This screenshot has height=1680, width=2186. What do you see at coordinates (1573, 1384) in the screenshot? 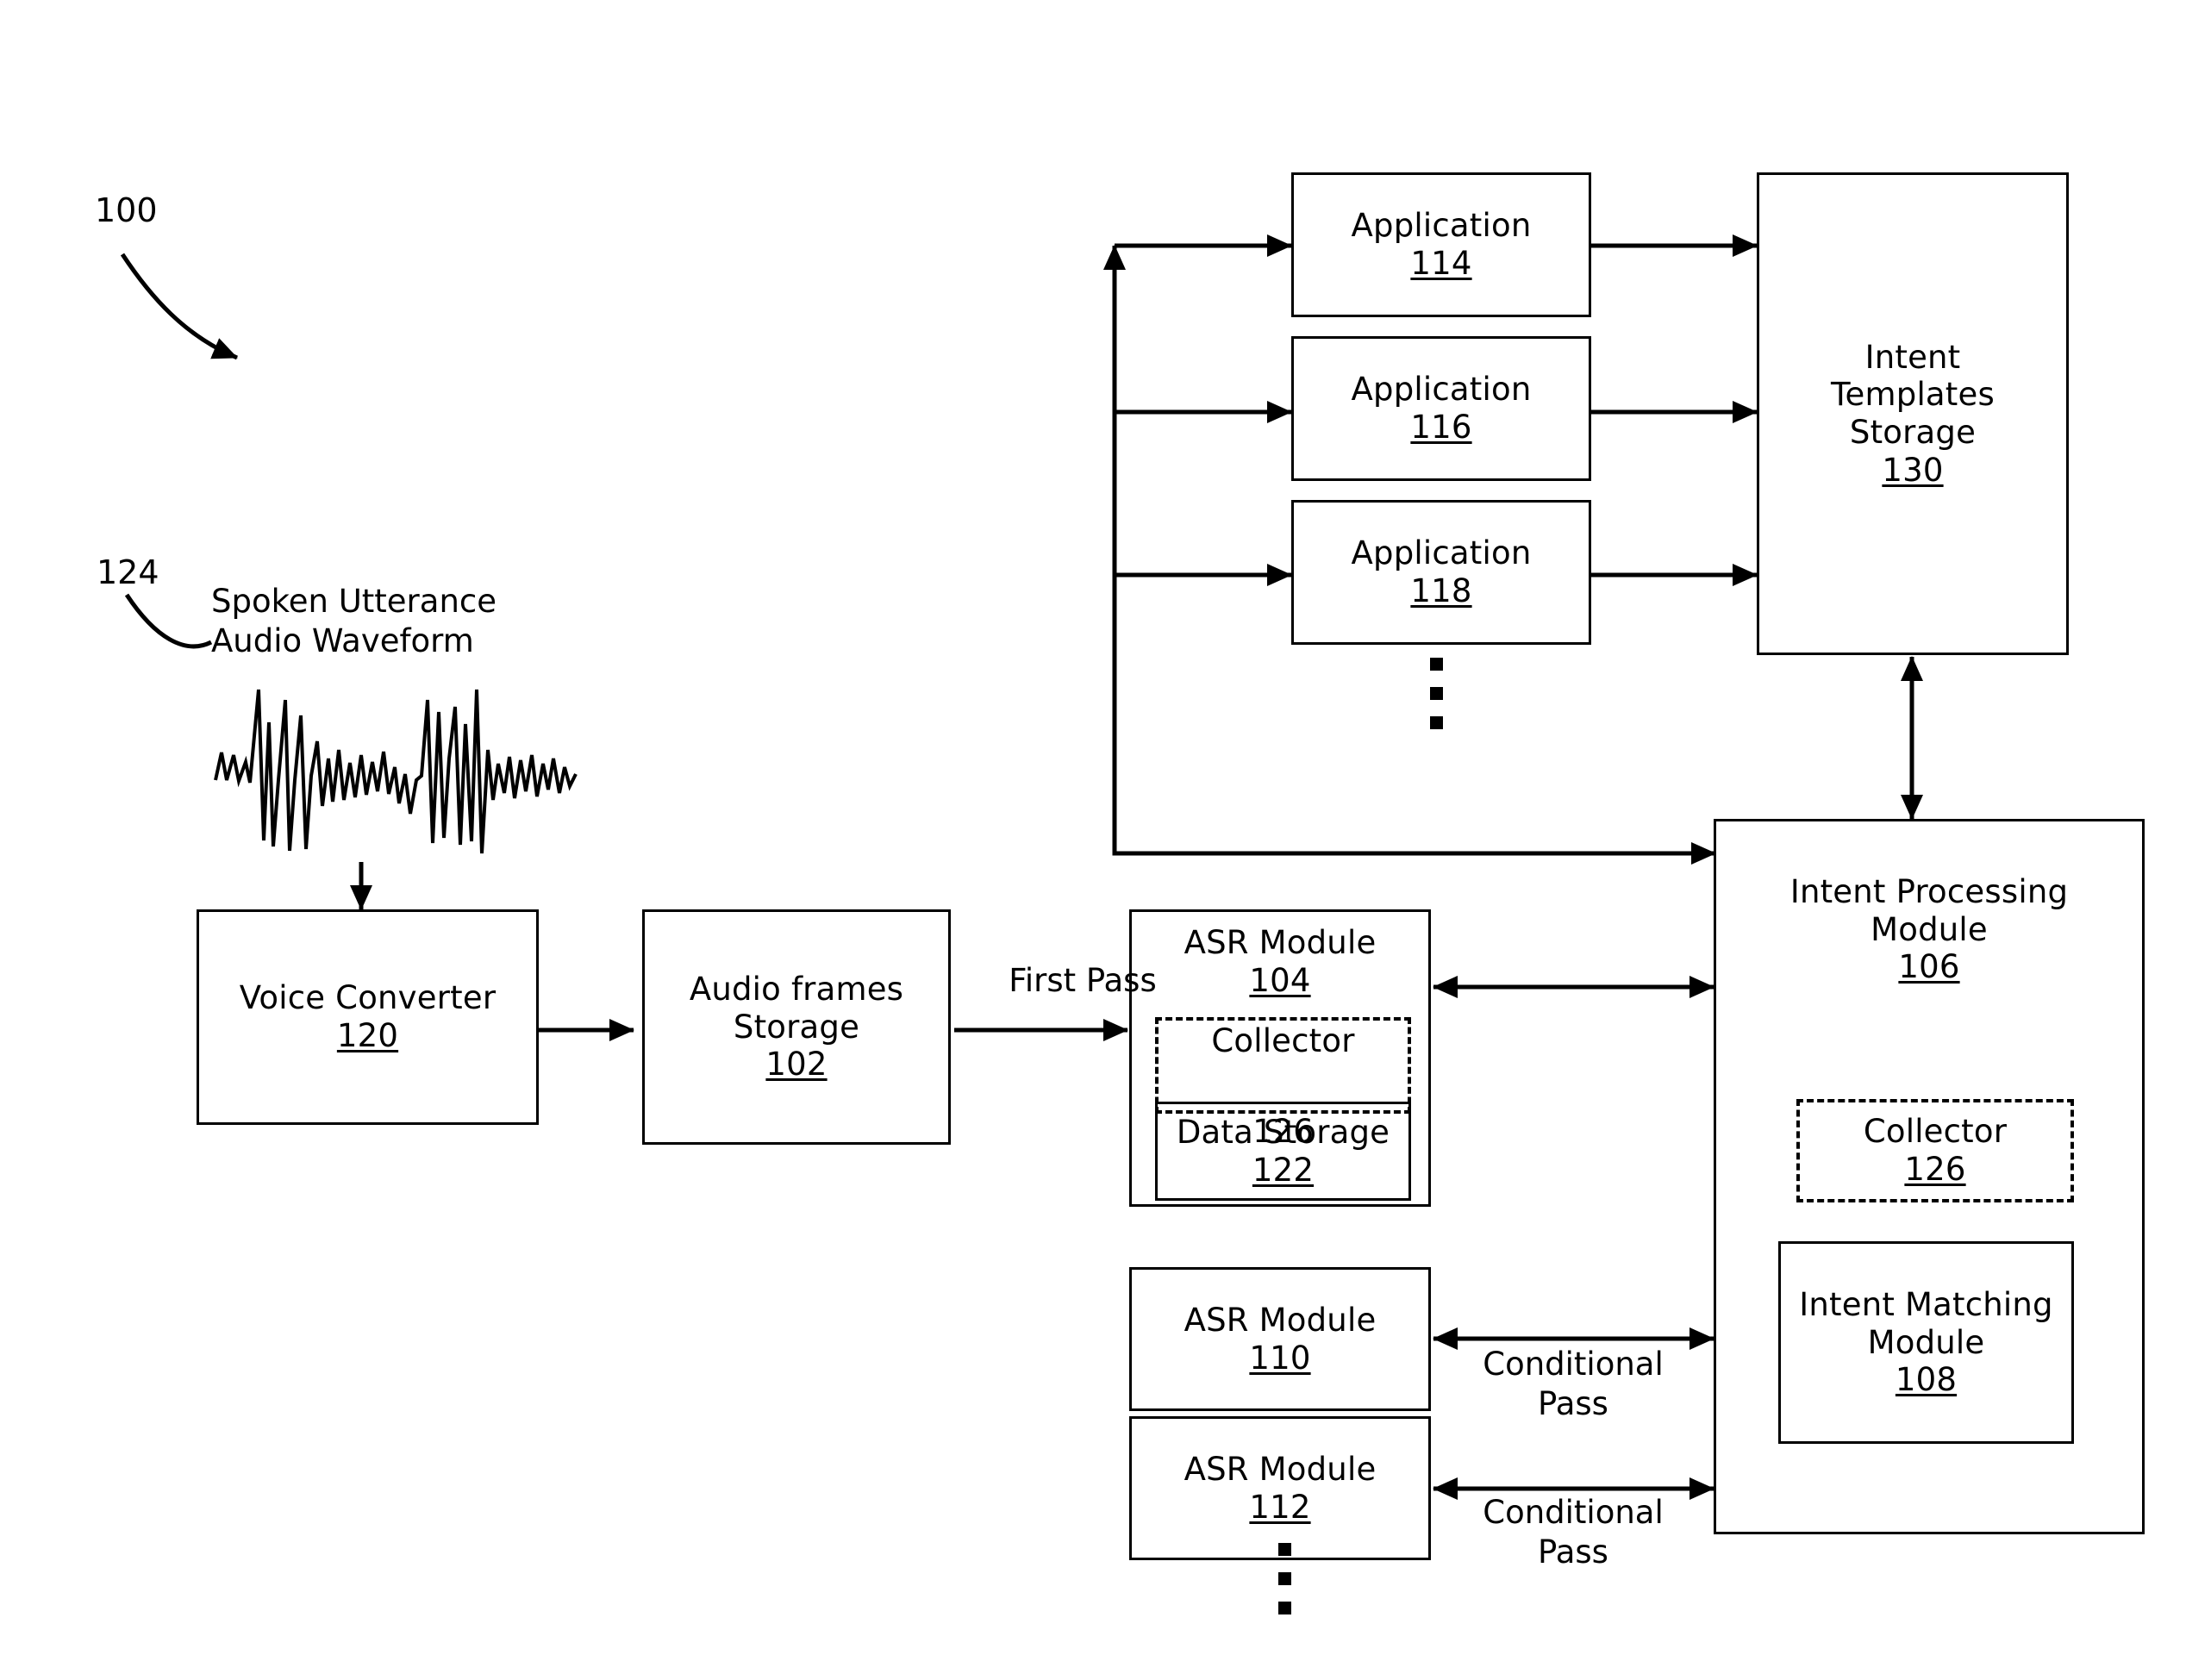
I see `conditional-pass-label-110: Conditional Pass` at bounding box center [1573, 1384].